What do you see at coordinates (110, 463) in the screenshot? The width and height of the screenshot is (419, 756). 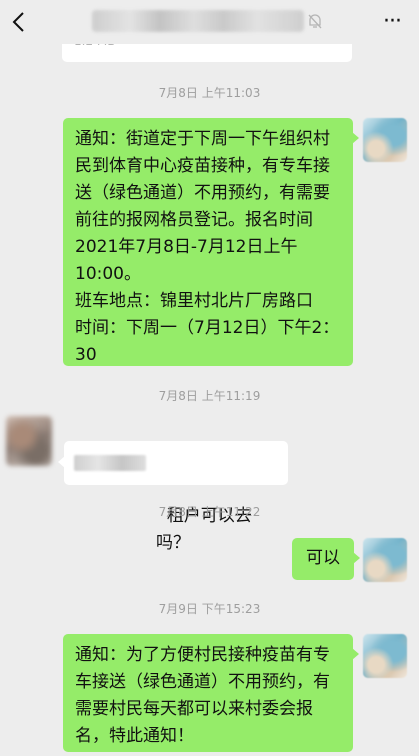 I see `mention-name` at bounding box center [110, 463].